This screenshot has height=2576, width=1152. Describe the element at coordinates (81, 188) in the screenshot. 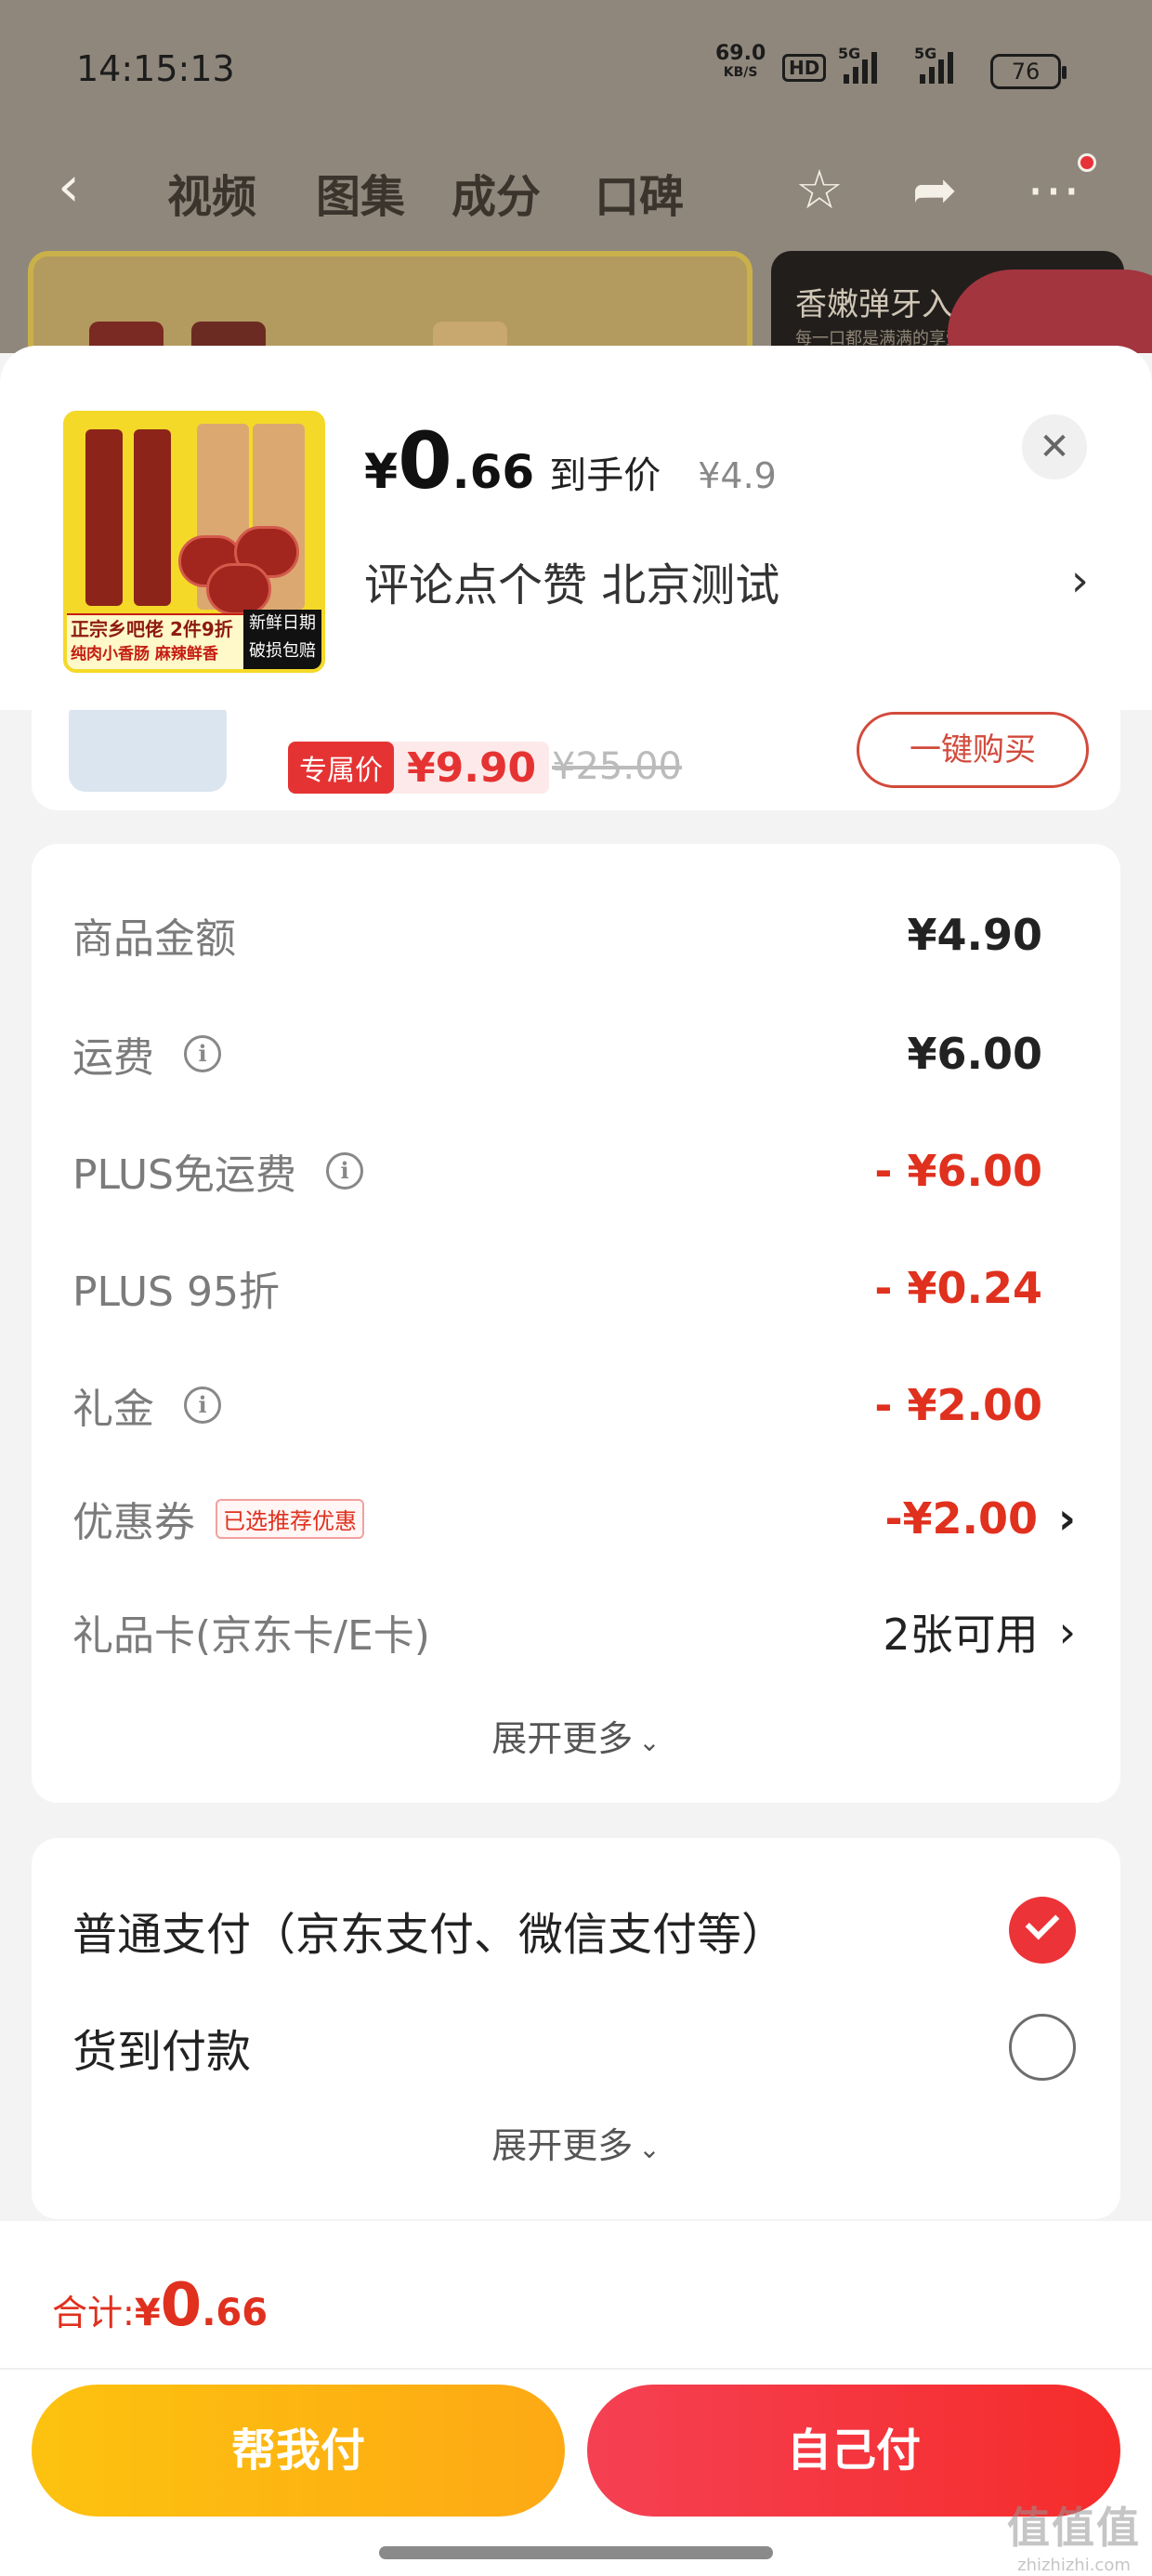

I see `back-icon: ‹` at that location.